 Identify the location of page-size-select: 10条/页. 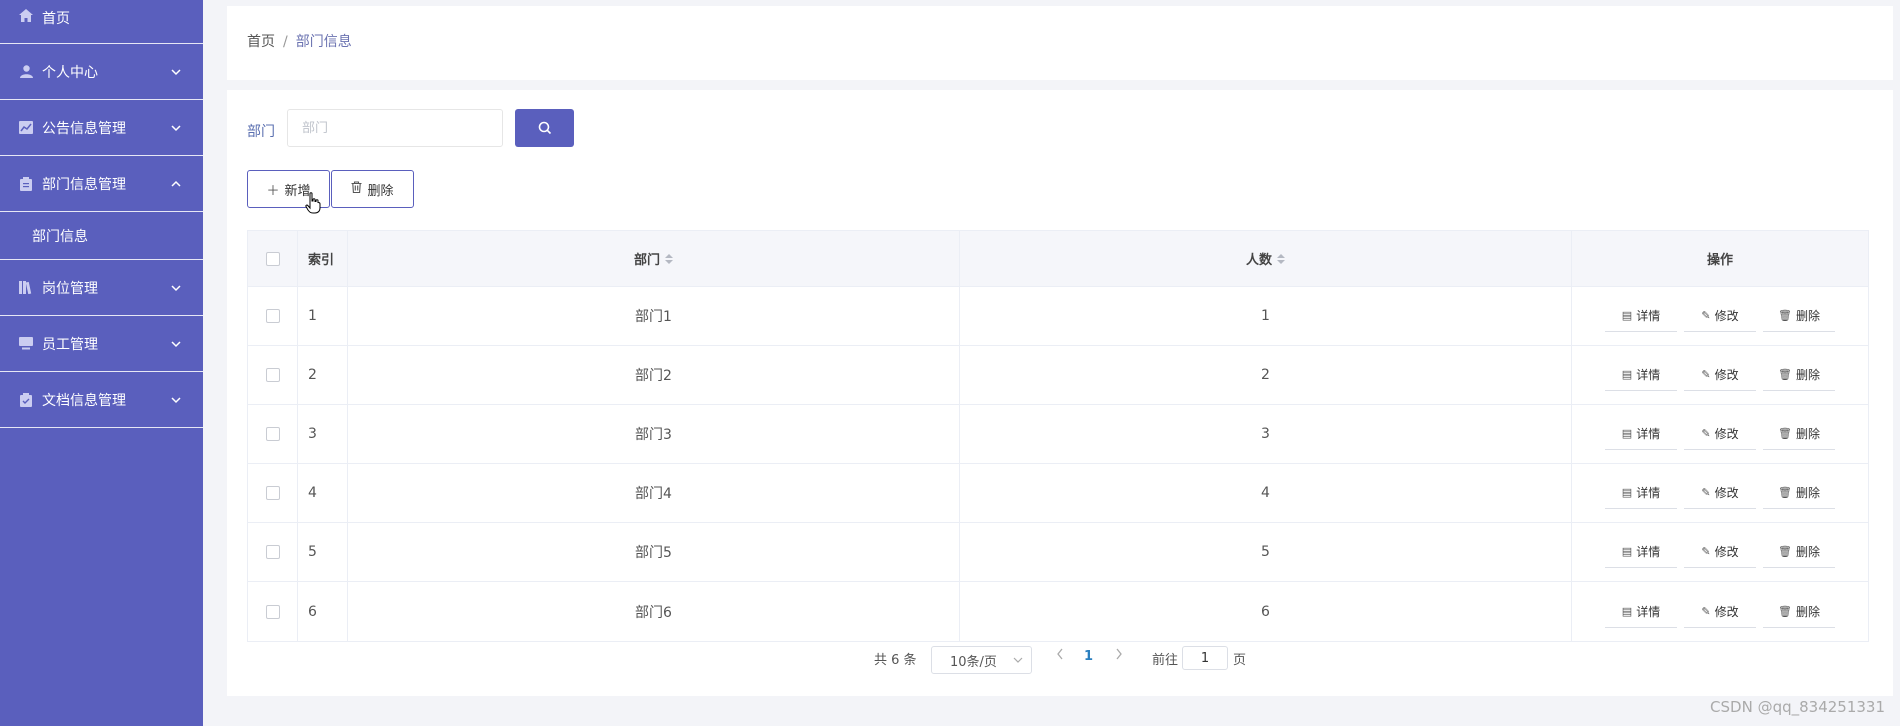
(981, 660).